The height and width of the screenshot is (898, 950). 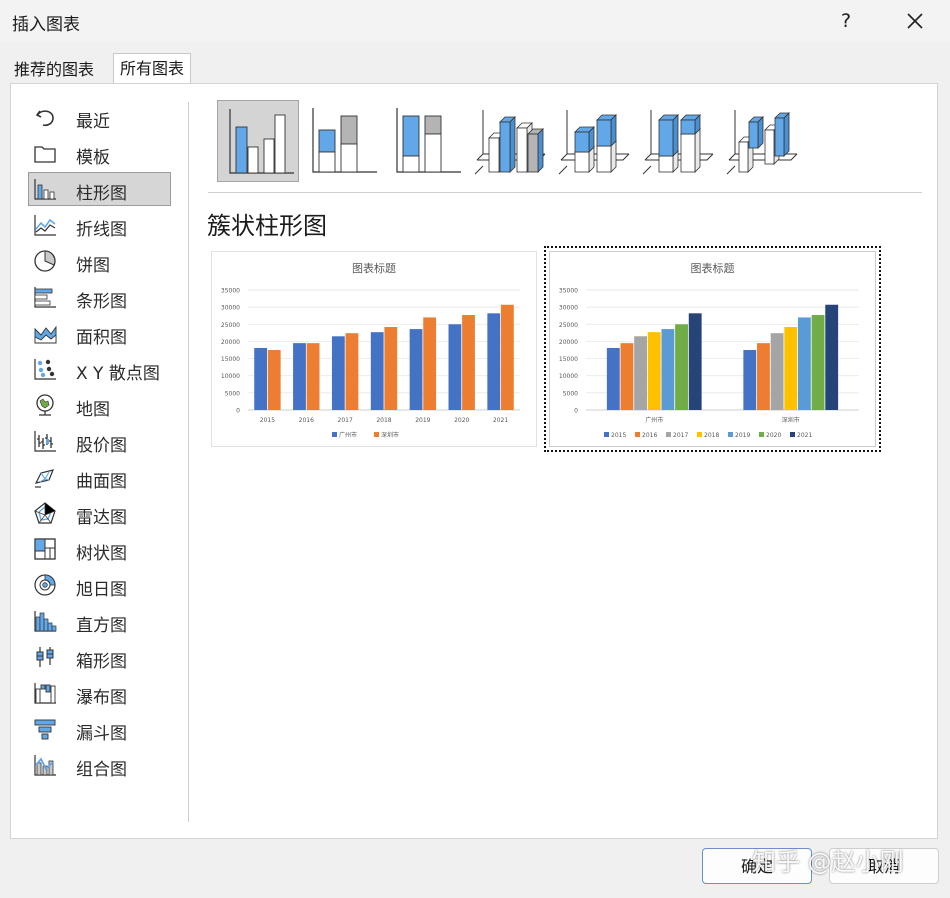 What do you see at coordinates (99, 189) in the screenshot?
I see `sidebar-item-column-chart: 柱形图` at bounding box center [99, 189].